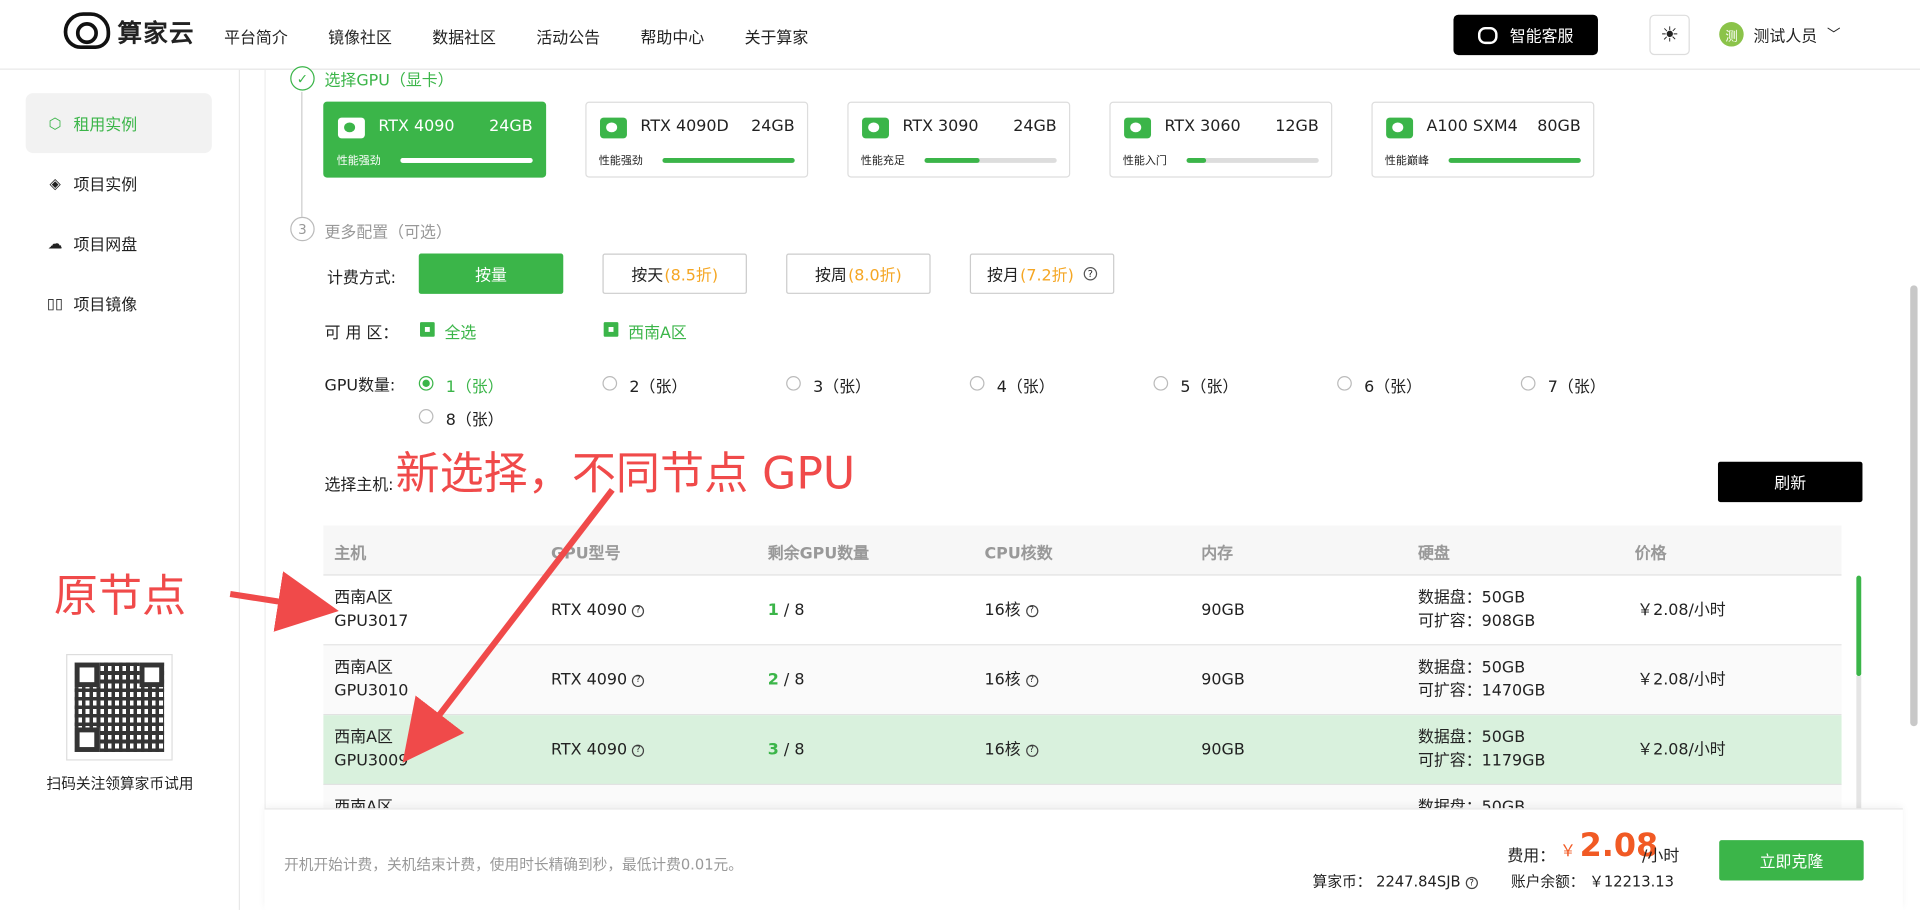  I want to click on gpu-name: A100 SXM4, so click(1472, 126).